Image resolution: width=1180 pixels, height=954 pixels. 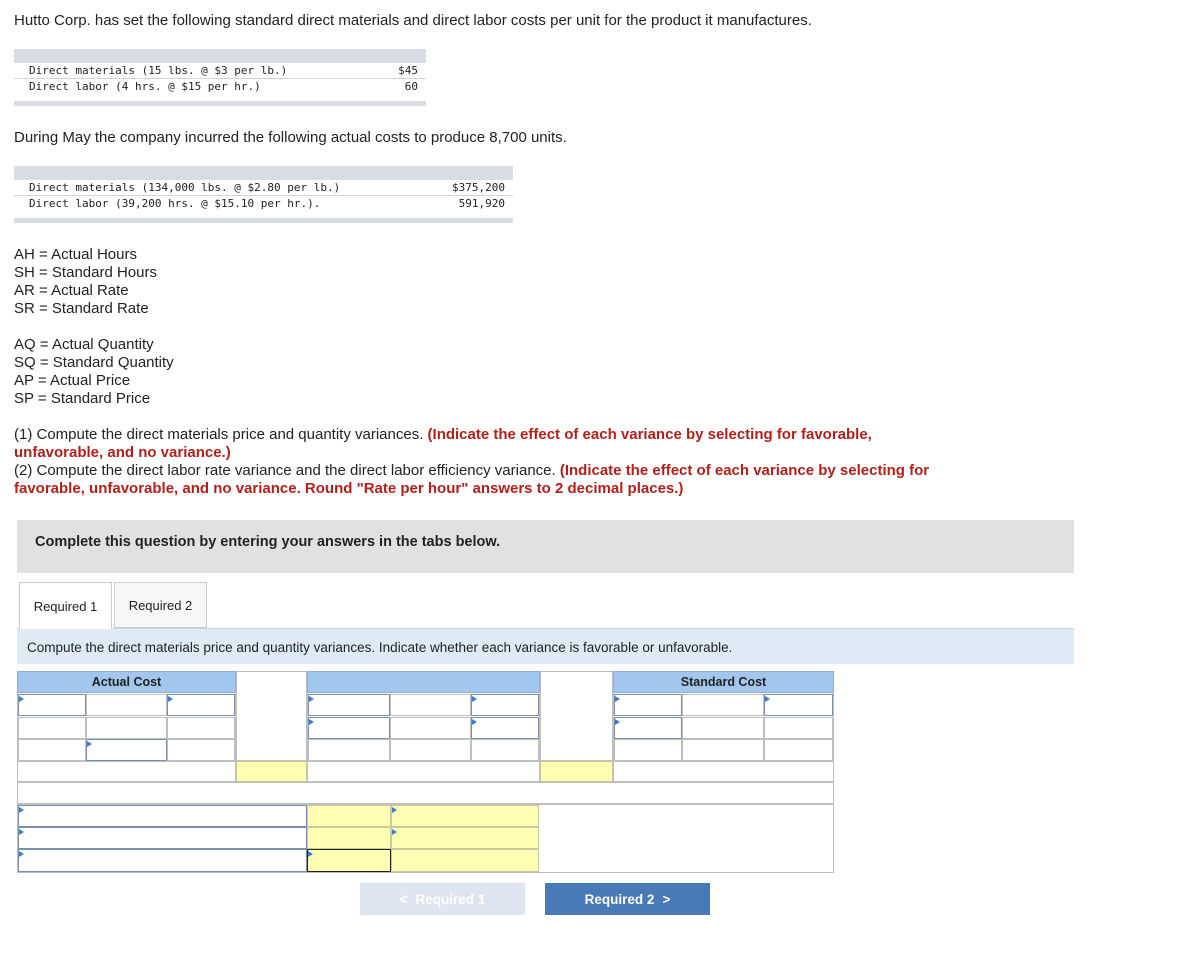 I want to click on row-amount: $375,200, so click(x=478, y=187).